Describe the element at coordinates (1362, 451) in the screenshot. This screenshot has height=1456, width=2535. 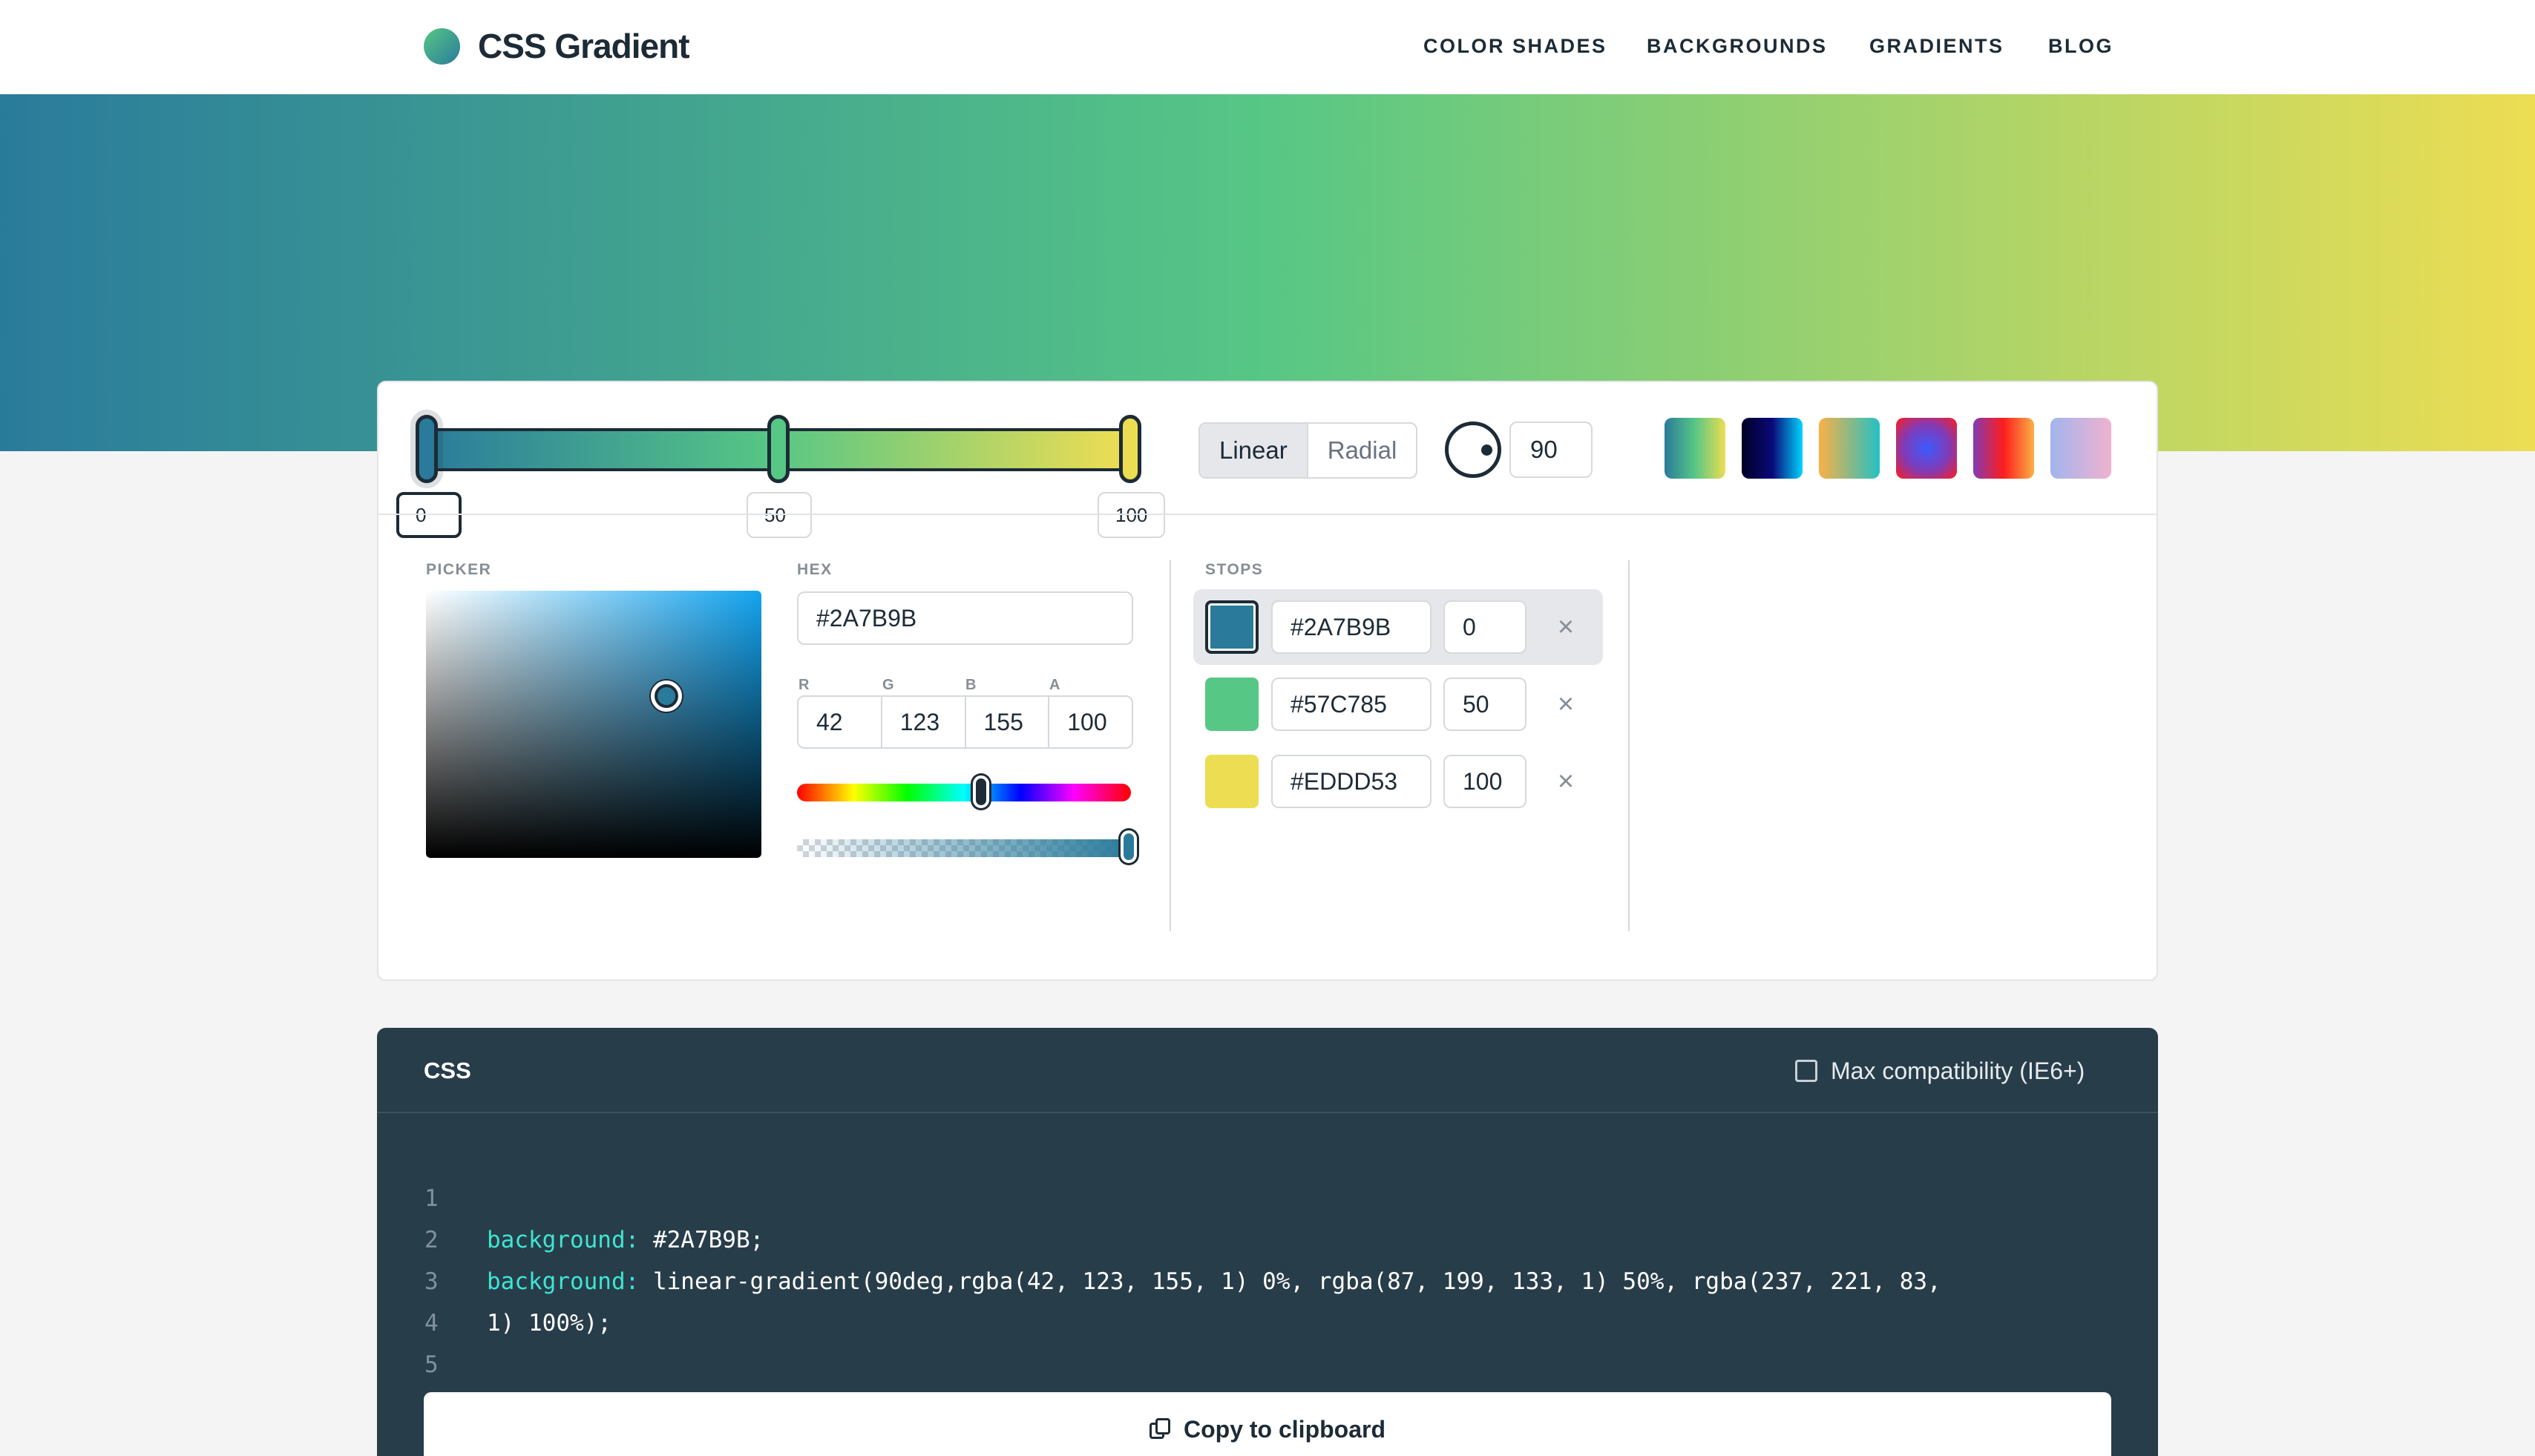
I see `radial-button: Radial` at that location.